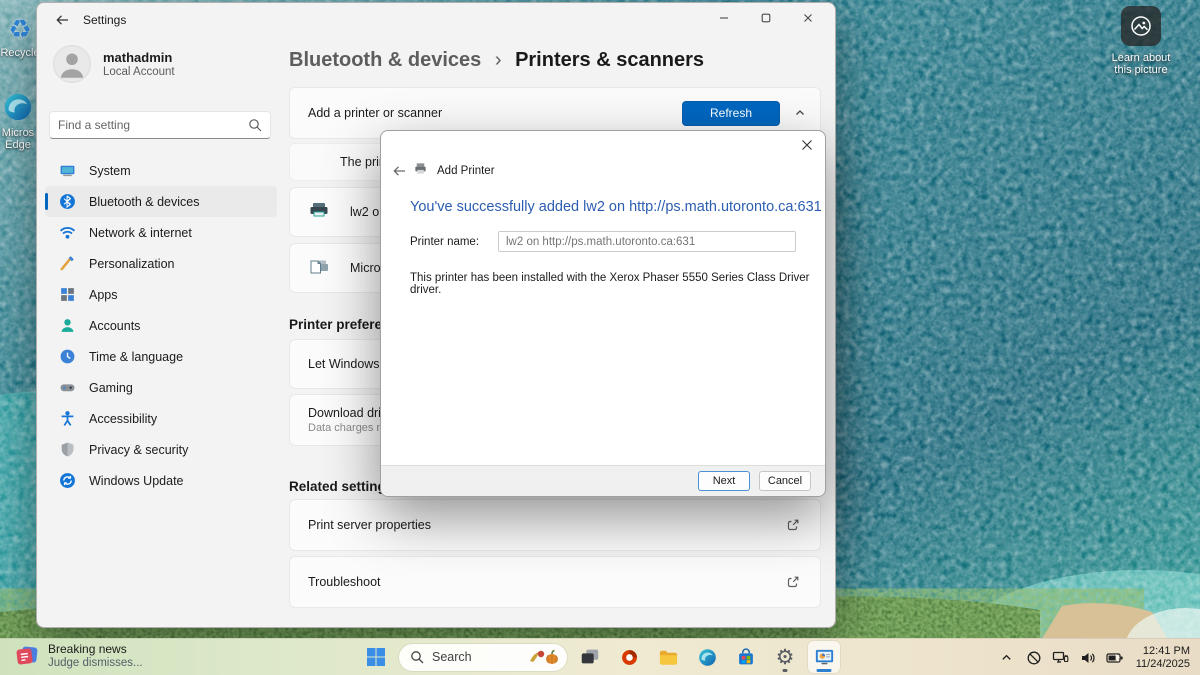 This screenshot has width=1200, height=675. I want to click on dialog-close-button, so click(807, 145).